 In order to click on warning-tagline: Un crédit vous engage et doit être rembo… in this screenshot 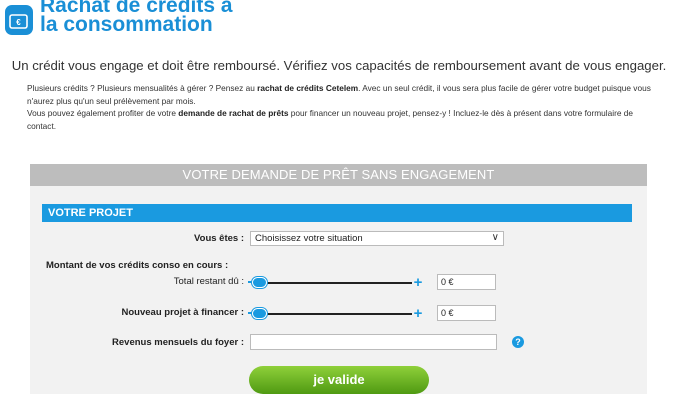, I will do `click(339, 65)`.